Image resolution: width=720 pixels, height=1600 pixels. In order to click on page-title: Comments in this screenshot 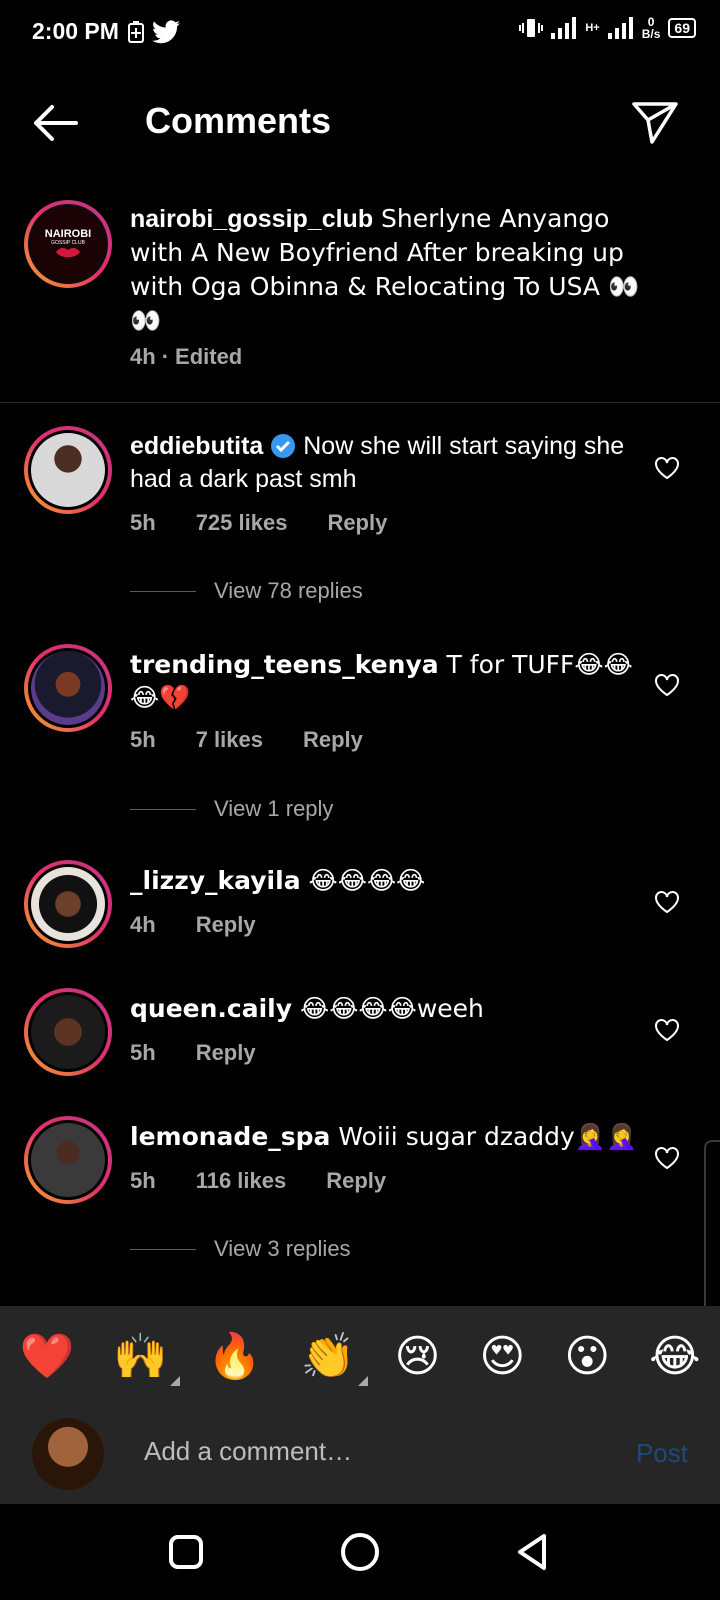, I will do `click(238, 120)`.